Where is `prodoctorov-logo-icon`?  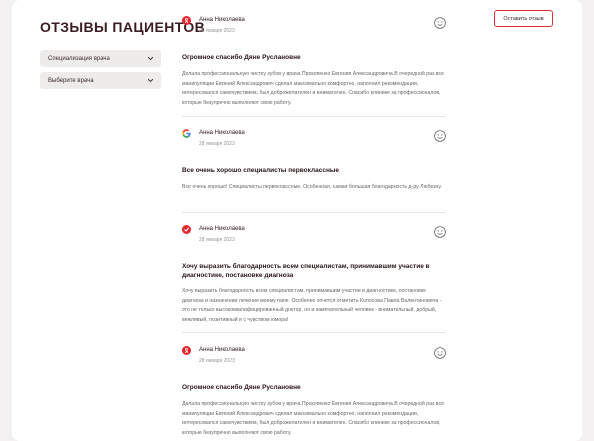
prodoctorov-logo-icon is located at coordinates (186, 229).